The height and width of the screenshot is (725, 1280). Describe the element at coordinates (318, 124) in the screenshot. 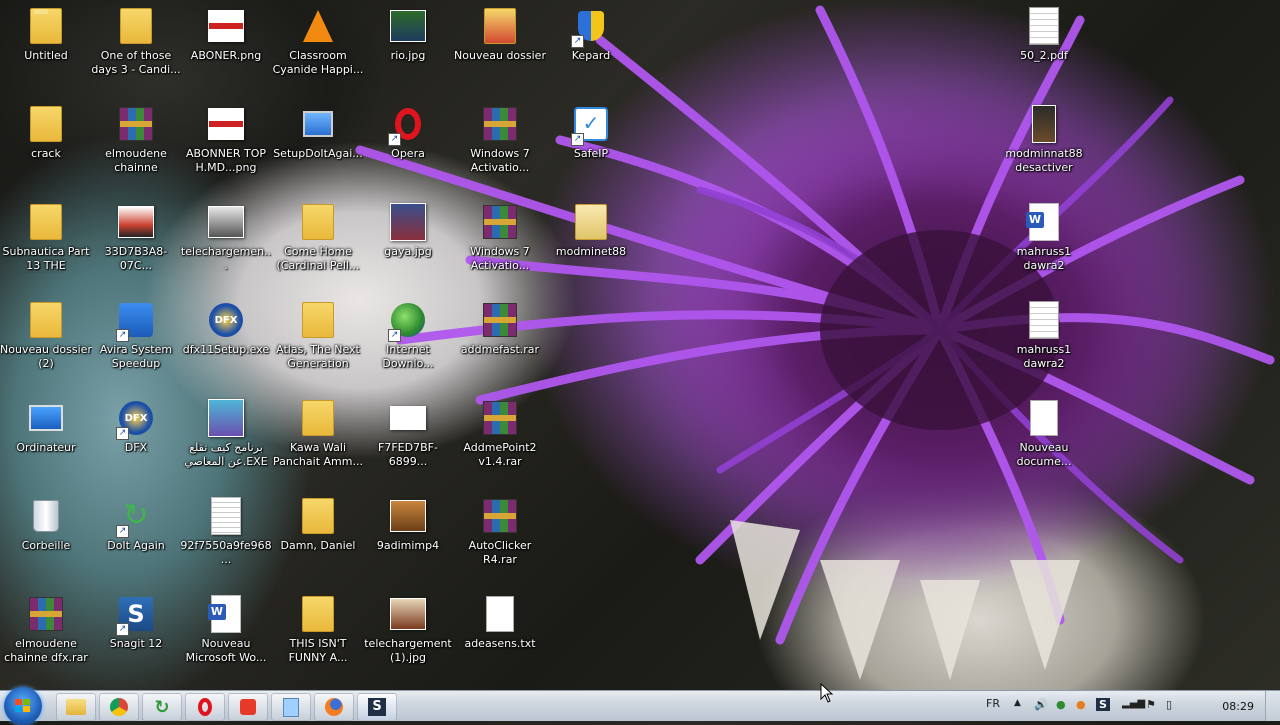

I see `setup-computer-icon` at that location.